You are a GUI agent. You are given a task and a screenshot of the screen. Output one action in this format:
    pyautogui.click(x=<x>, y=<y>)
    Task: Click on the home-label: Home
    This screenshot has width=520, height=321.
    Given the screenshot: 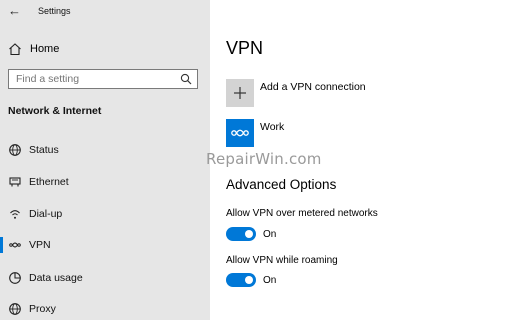 What is the action you would take?
    pyautogui.click(x=45, y=49)
    